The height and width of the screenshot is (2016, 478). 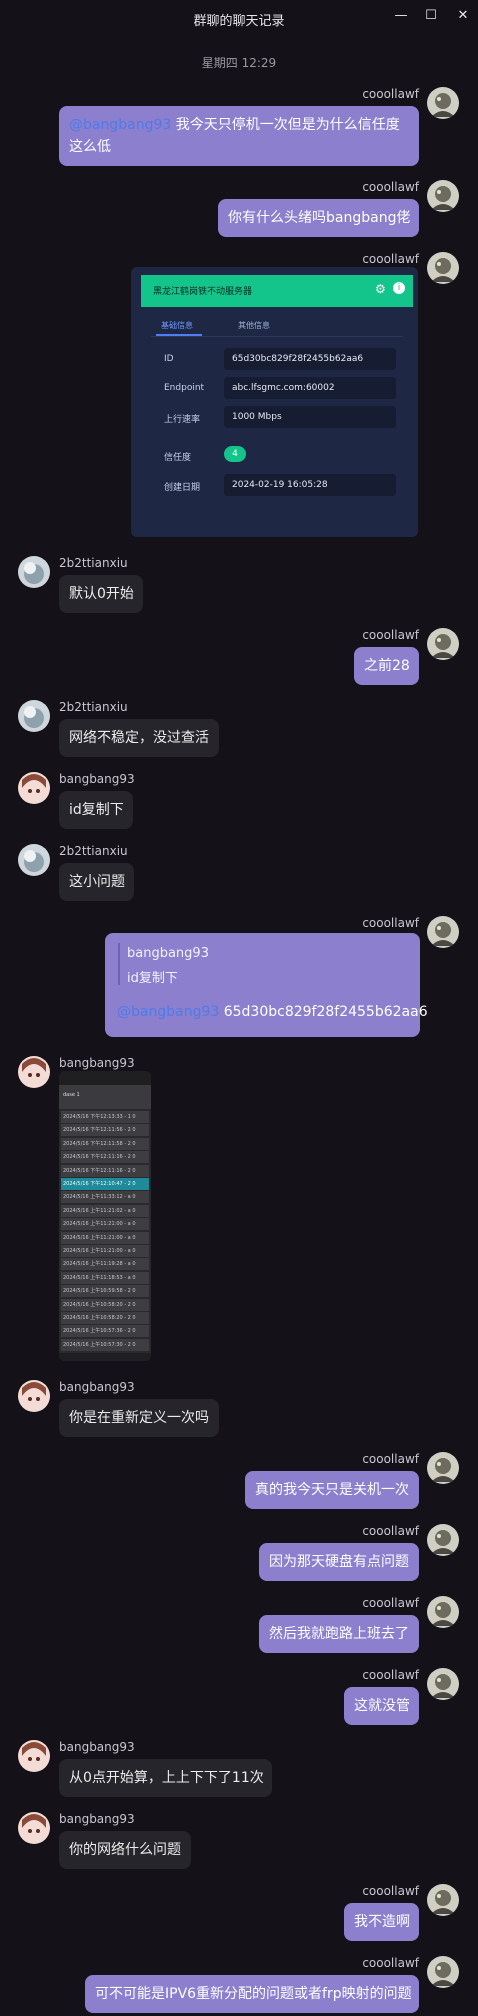 What do you see at coordinates (105, 1117) in the screenshot?
I see `log-row: 2024/5/16 下午12:13:33 - 1 0` at bounding box center [105, 1117].